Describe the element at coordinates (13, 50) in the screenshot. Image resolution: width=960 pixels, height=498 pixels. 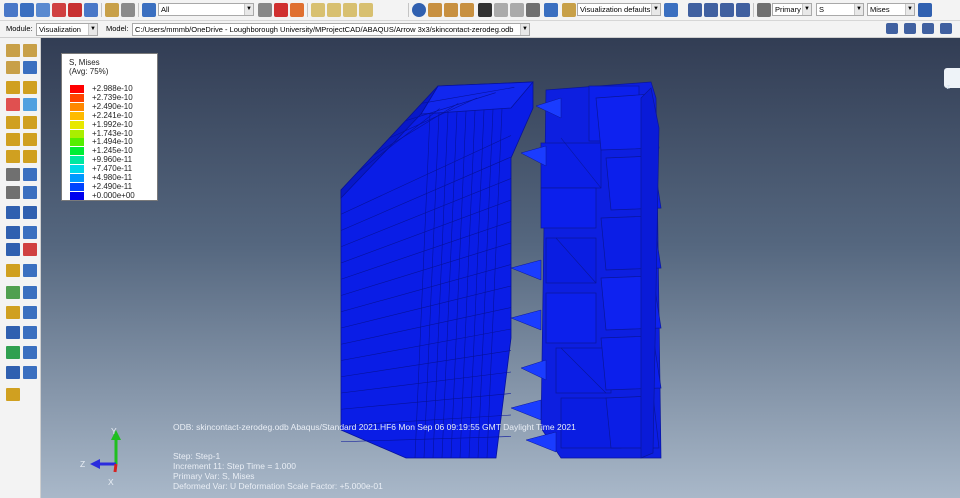
I see `plot-undeformed-icon` at that location.